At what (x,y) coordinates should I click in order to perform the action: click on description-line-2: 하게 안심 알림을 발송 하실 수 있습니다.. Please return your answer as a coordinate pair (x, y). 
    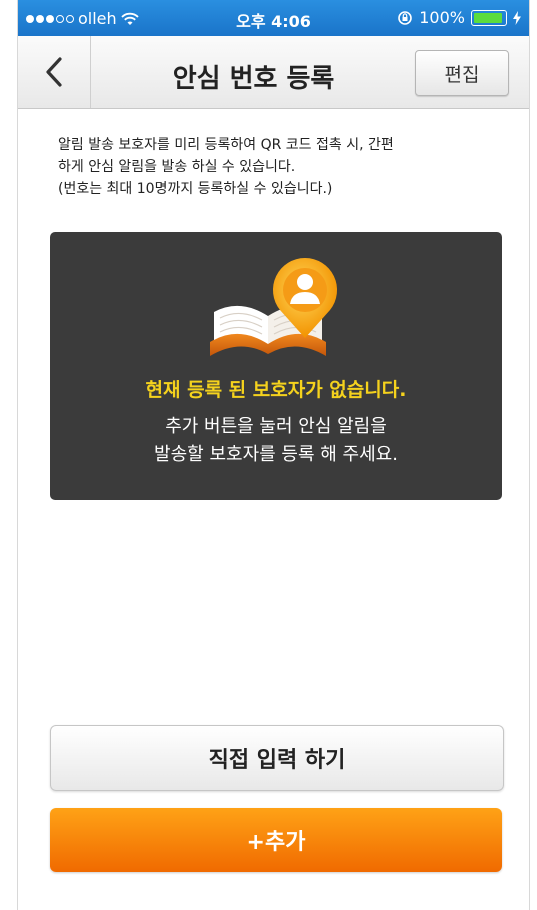
    Looking at the image, I should click on (177, 167).